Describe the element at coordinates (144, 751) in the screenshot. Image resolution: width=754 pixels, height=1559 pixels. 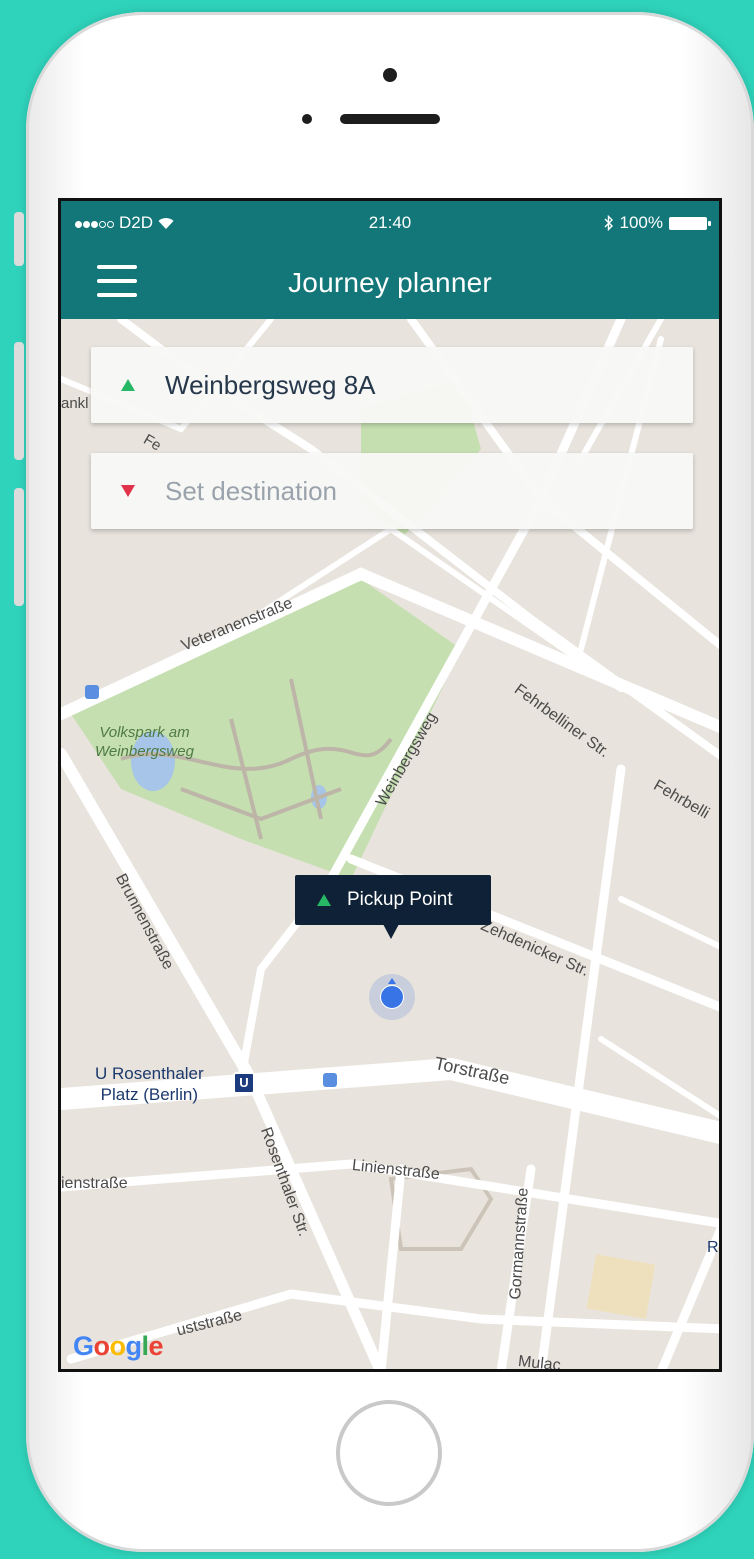
I see `park-label-line2: Weinbergsweg` at that location.